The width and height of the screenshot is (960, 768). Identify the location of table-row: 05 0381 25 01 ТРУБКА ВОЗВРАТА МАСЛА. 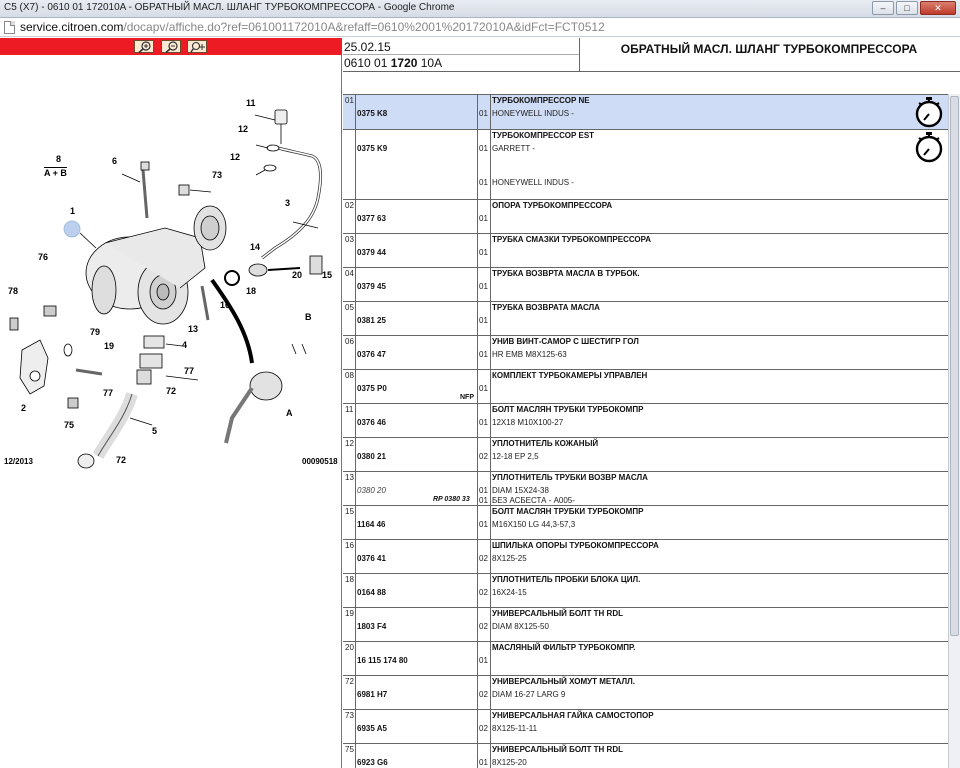
(645, 319).